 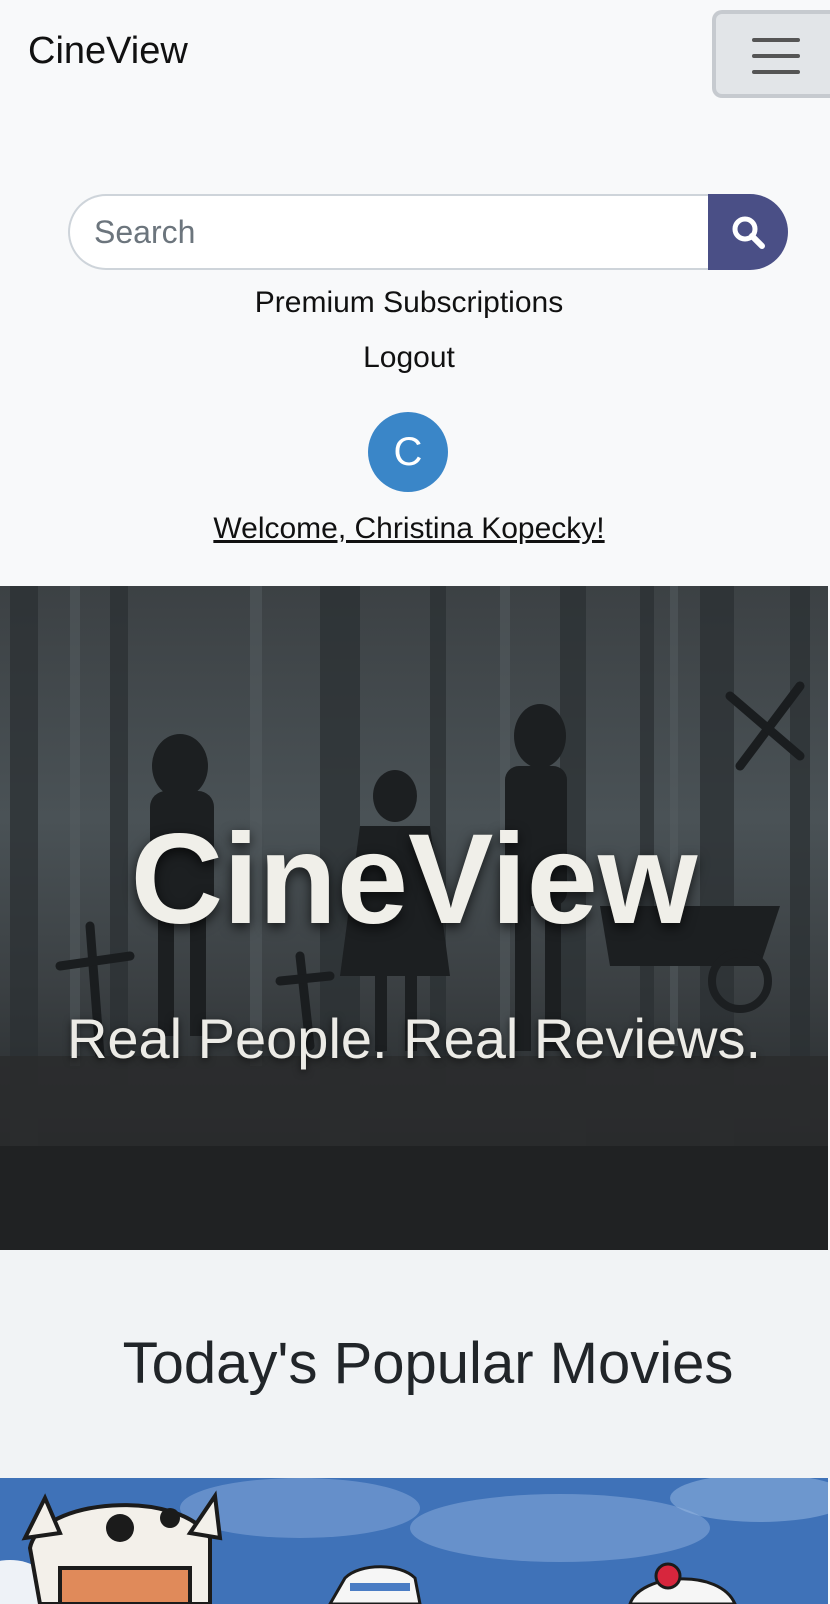 I want to click on hero-tagline: Real People. Real Reviews., so click(x=414, y=1038).